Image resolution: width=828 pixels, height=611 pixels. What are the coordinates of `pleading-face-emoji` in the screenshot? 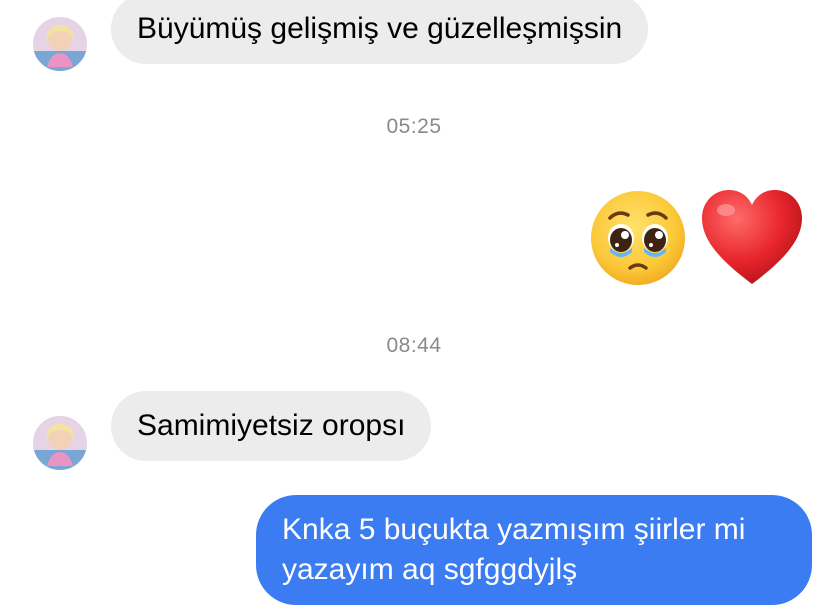 It's located at (638, 238).